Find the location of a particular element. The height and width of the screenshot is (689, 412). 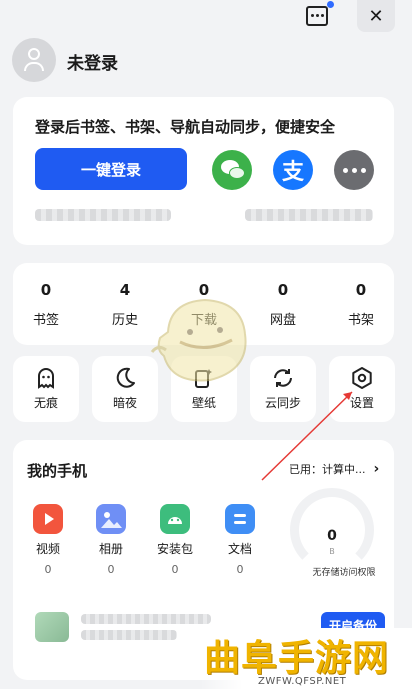

my-phone-title: 我的手机 is located at coordinates (57, 471).